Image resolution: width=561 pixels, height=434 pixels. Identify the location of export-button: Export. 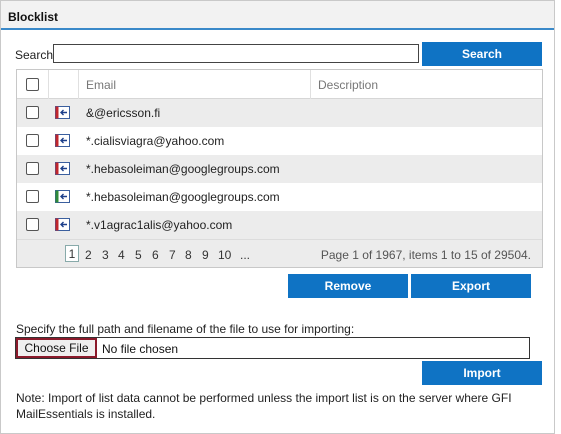
(471, 286).